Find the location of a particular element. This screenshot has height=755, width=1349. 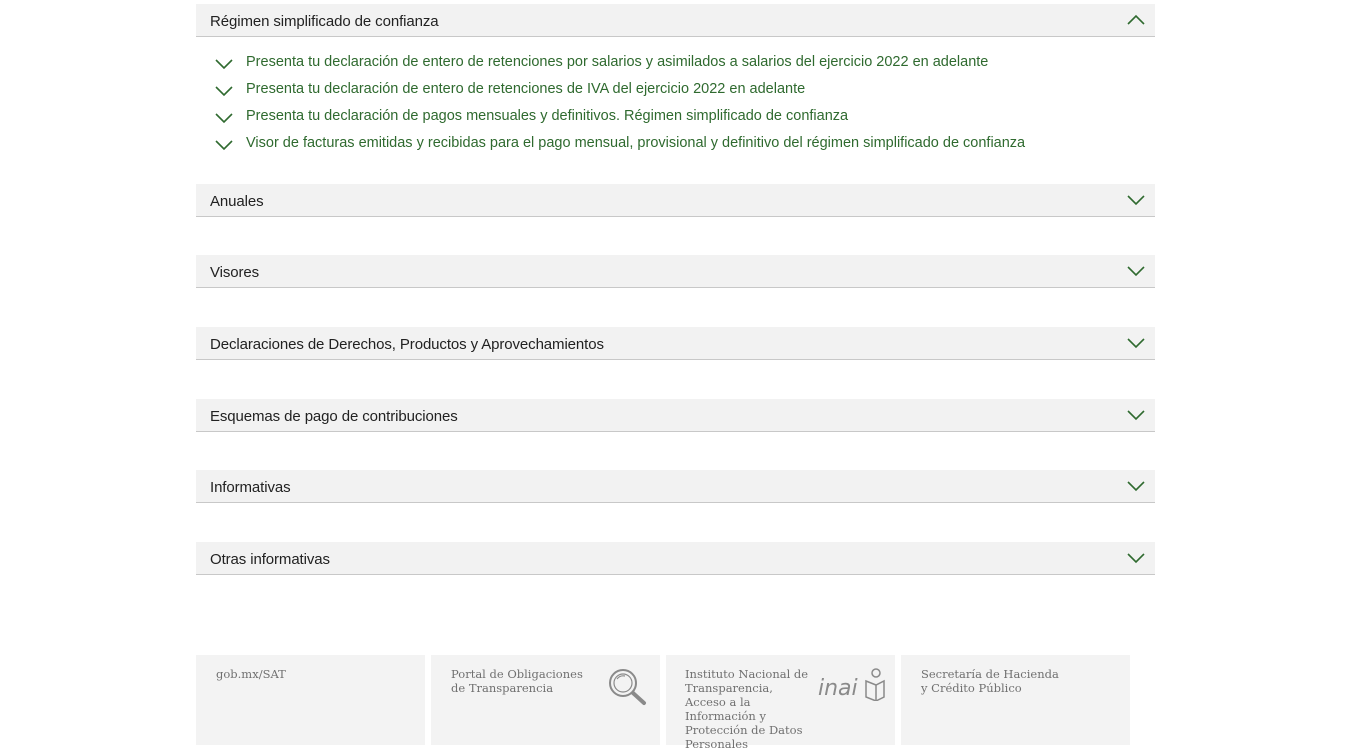

footer-link-hacienda: Secretaría de Hacienda y Crédito Público is located at coordinates (991, 681).